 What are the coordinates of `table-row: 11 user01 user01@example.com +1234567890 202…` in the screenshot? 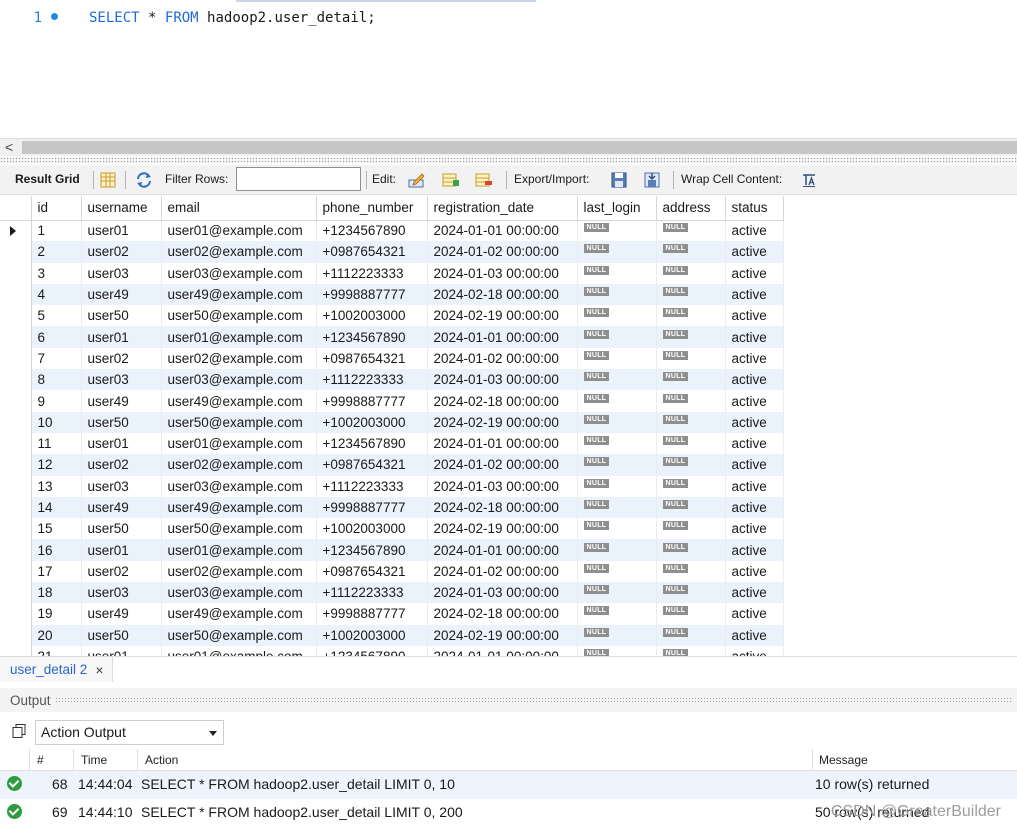 It's located at (392, 443).